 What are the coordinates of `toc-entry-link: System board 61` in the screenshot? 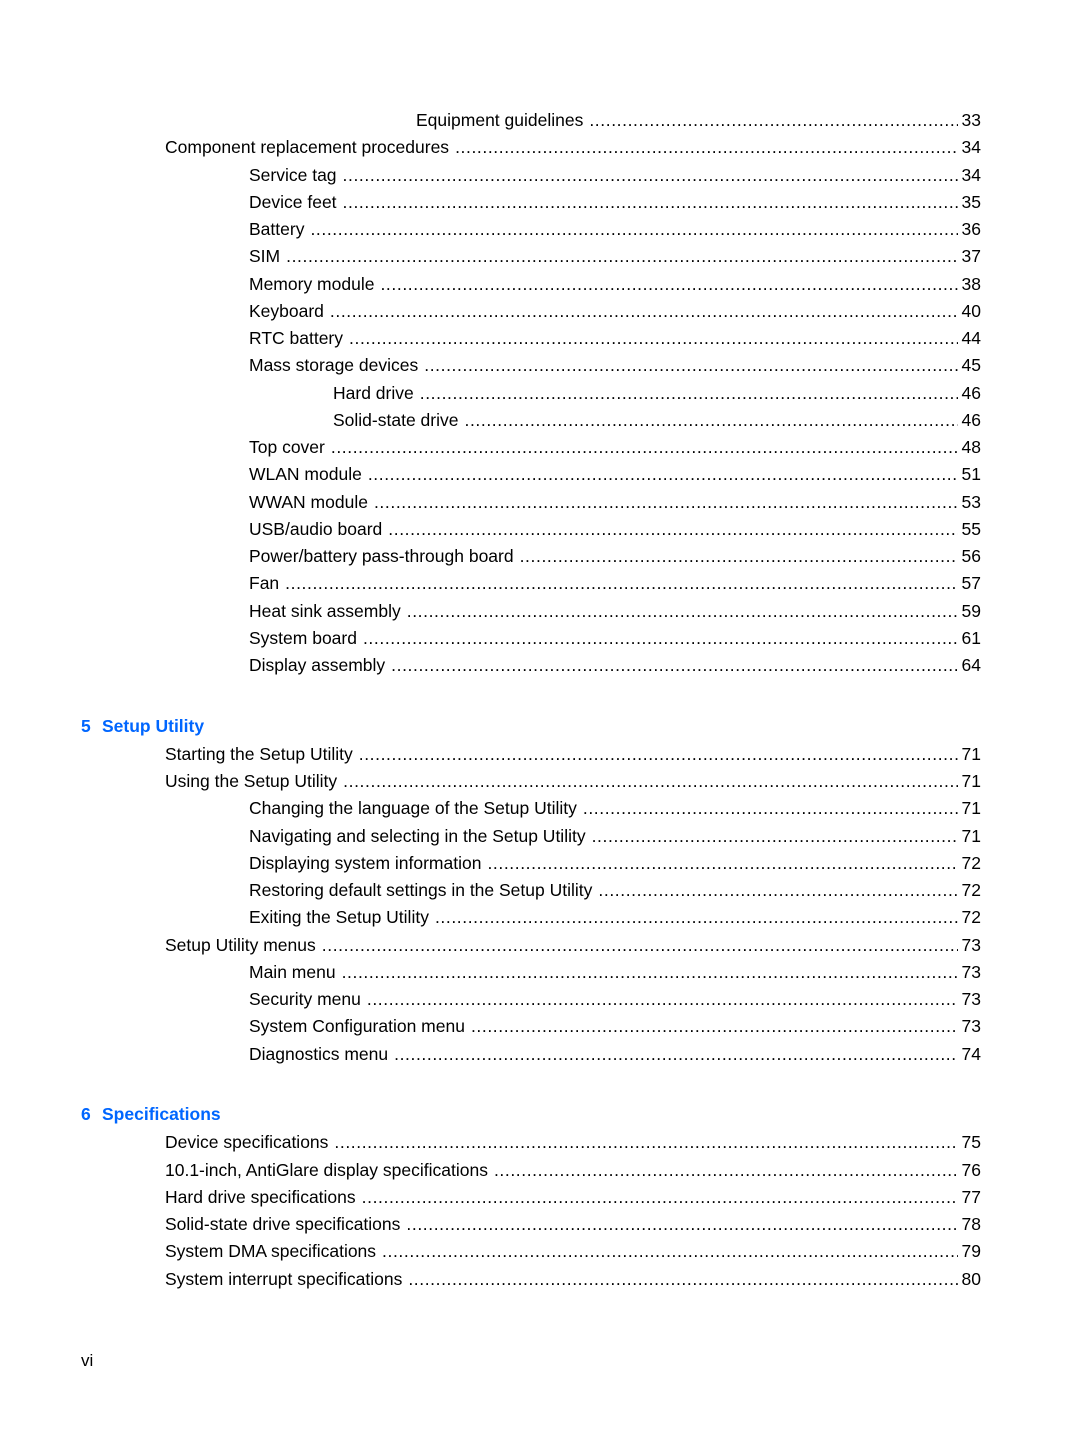 It's located at (615, 638).